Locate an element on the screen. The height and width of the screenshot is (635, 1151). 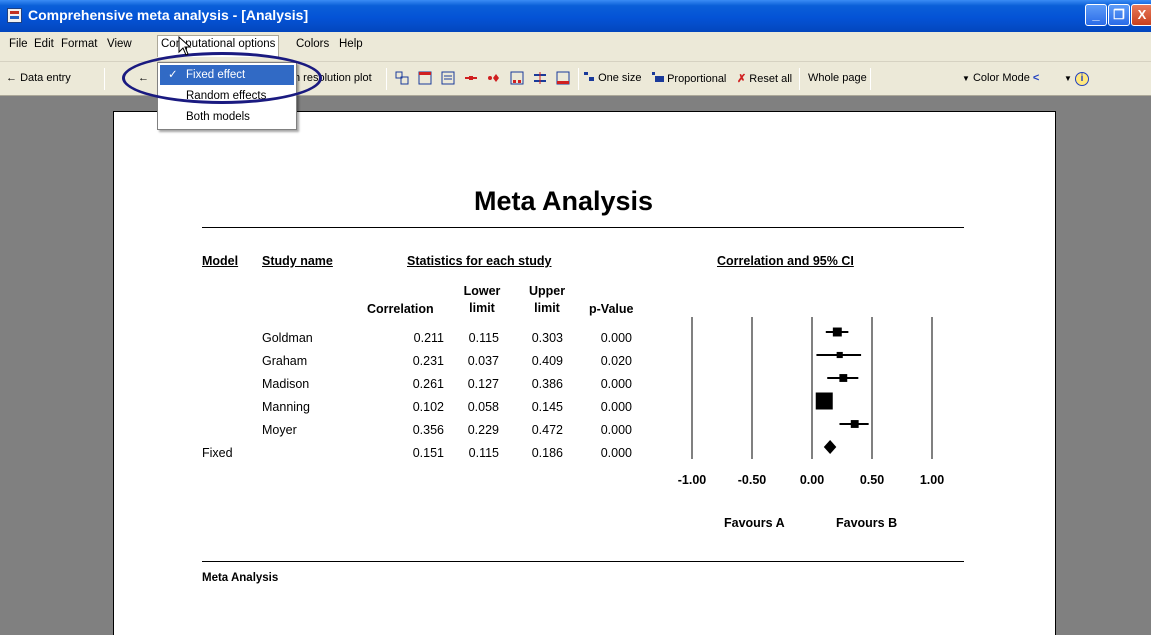
study-name: Goldman is located at coordinates (287, 338).